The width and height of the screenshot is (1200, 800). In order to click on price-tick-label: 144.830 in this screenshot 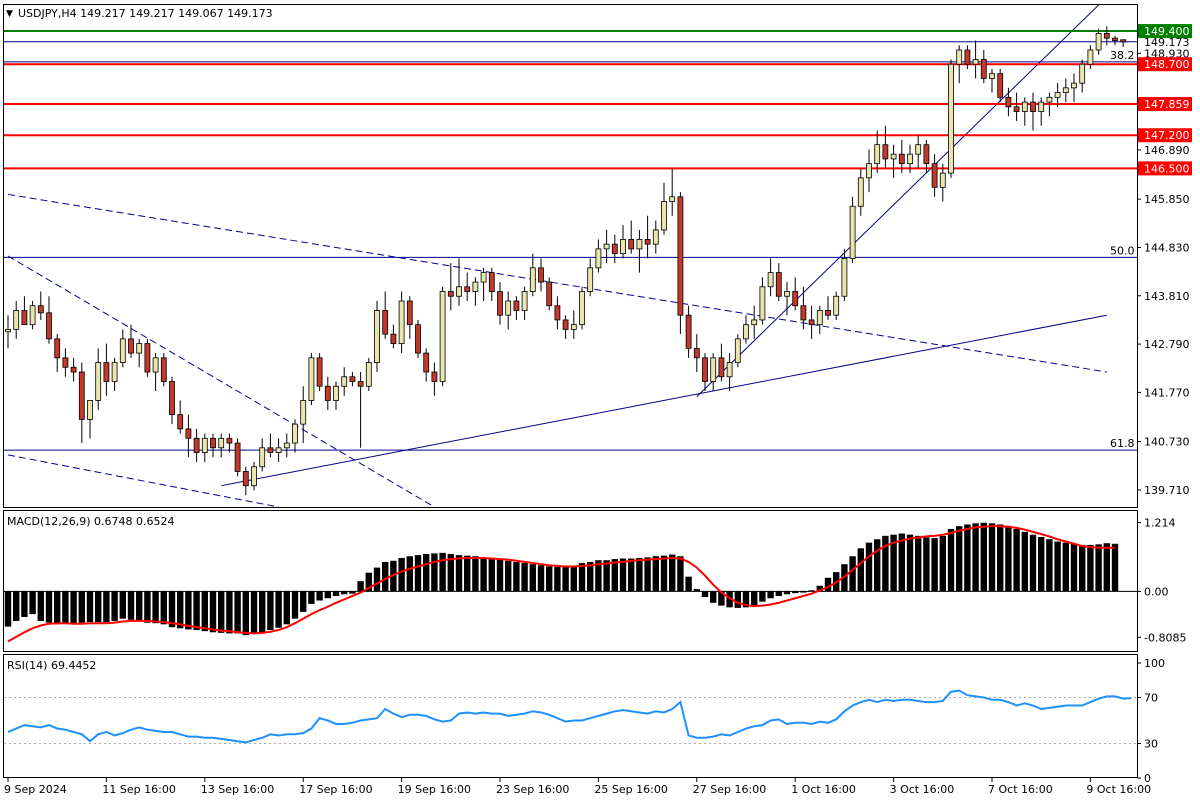, I will do `click(1167, 247)`.